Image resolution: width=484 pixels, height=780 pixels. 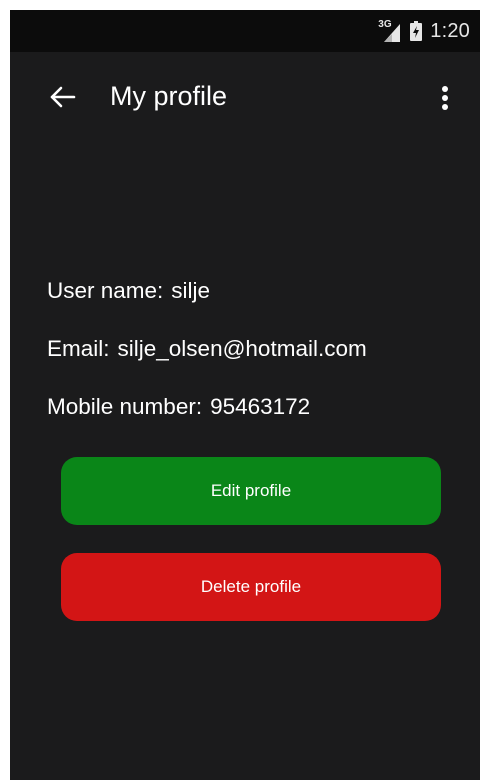 I want to click on more-vert-icon, so click(x=445, y=98).